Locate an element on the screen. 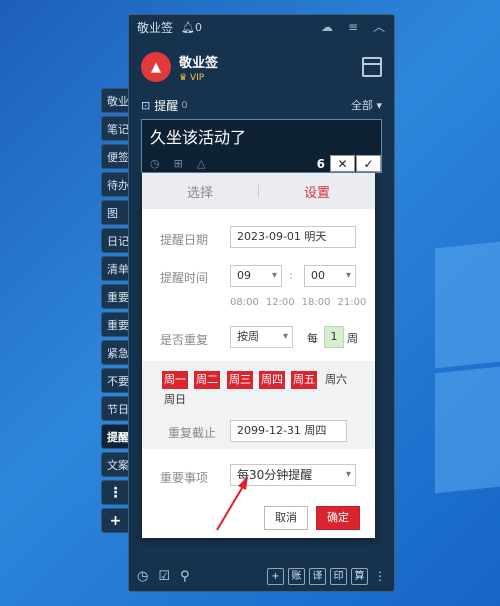  image-icon: ⊞ is located at coordinates (178, 163).